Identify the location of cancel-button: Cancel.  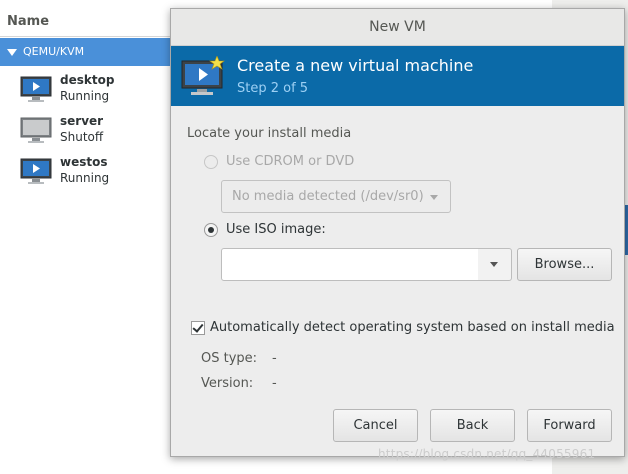
(375, 425).